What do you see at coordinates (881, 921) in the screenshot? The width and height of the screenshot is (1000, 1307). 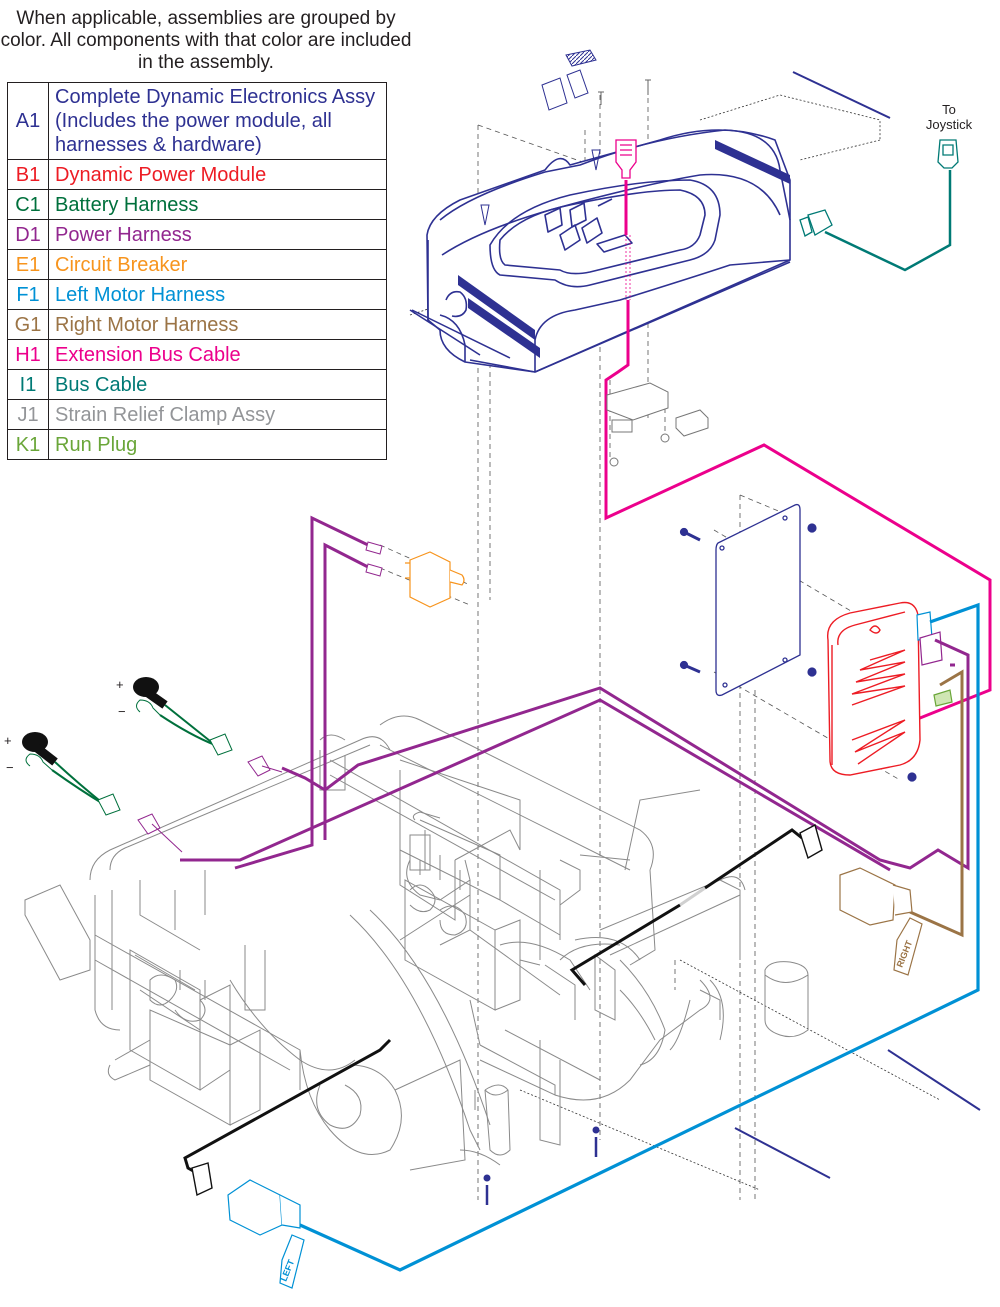 I see `right-motor-connector` at bounding box center [881, 921].